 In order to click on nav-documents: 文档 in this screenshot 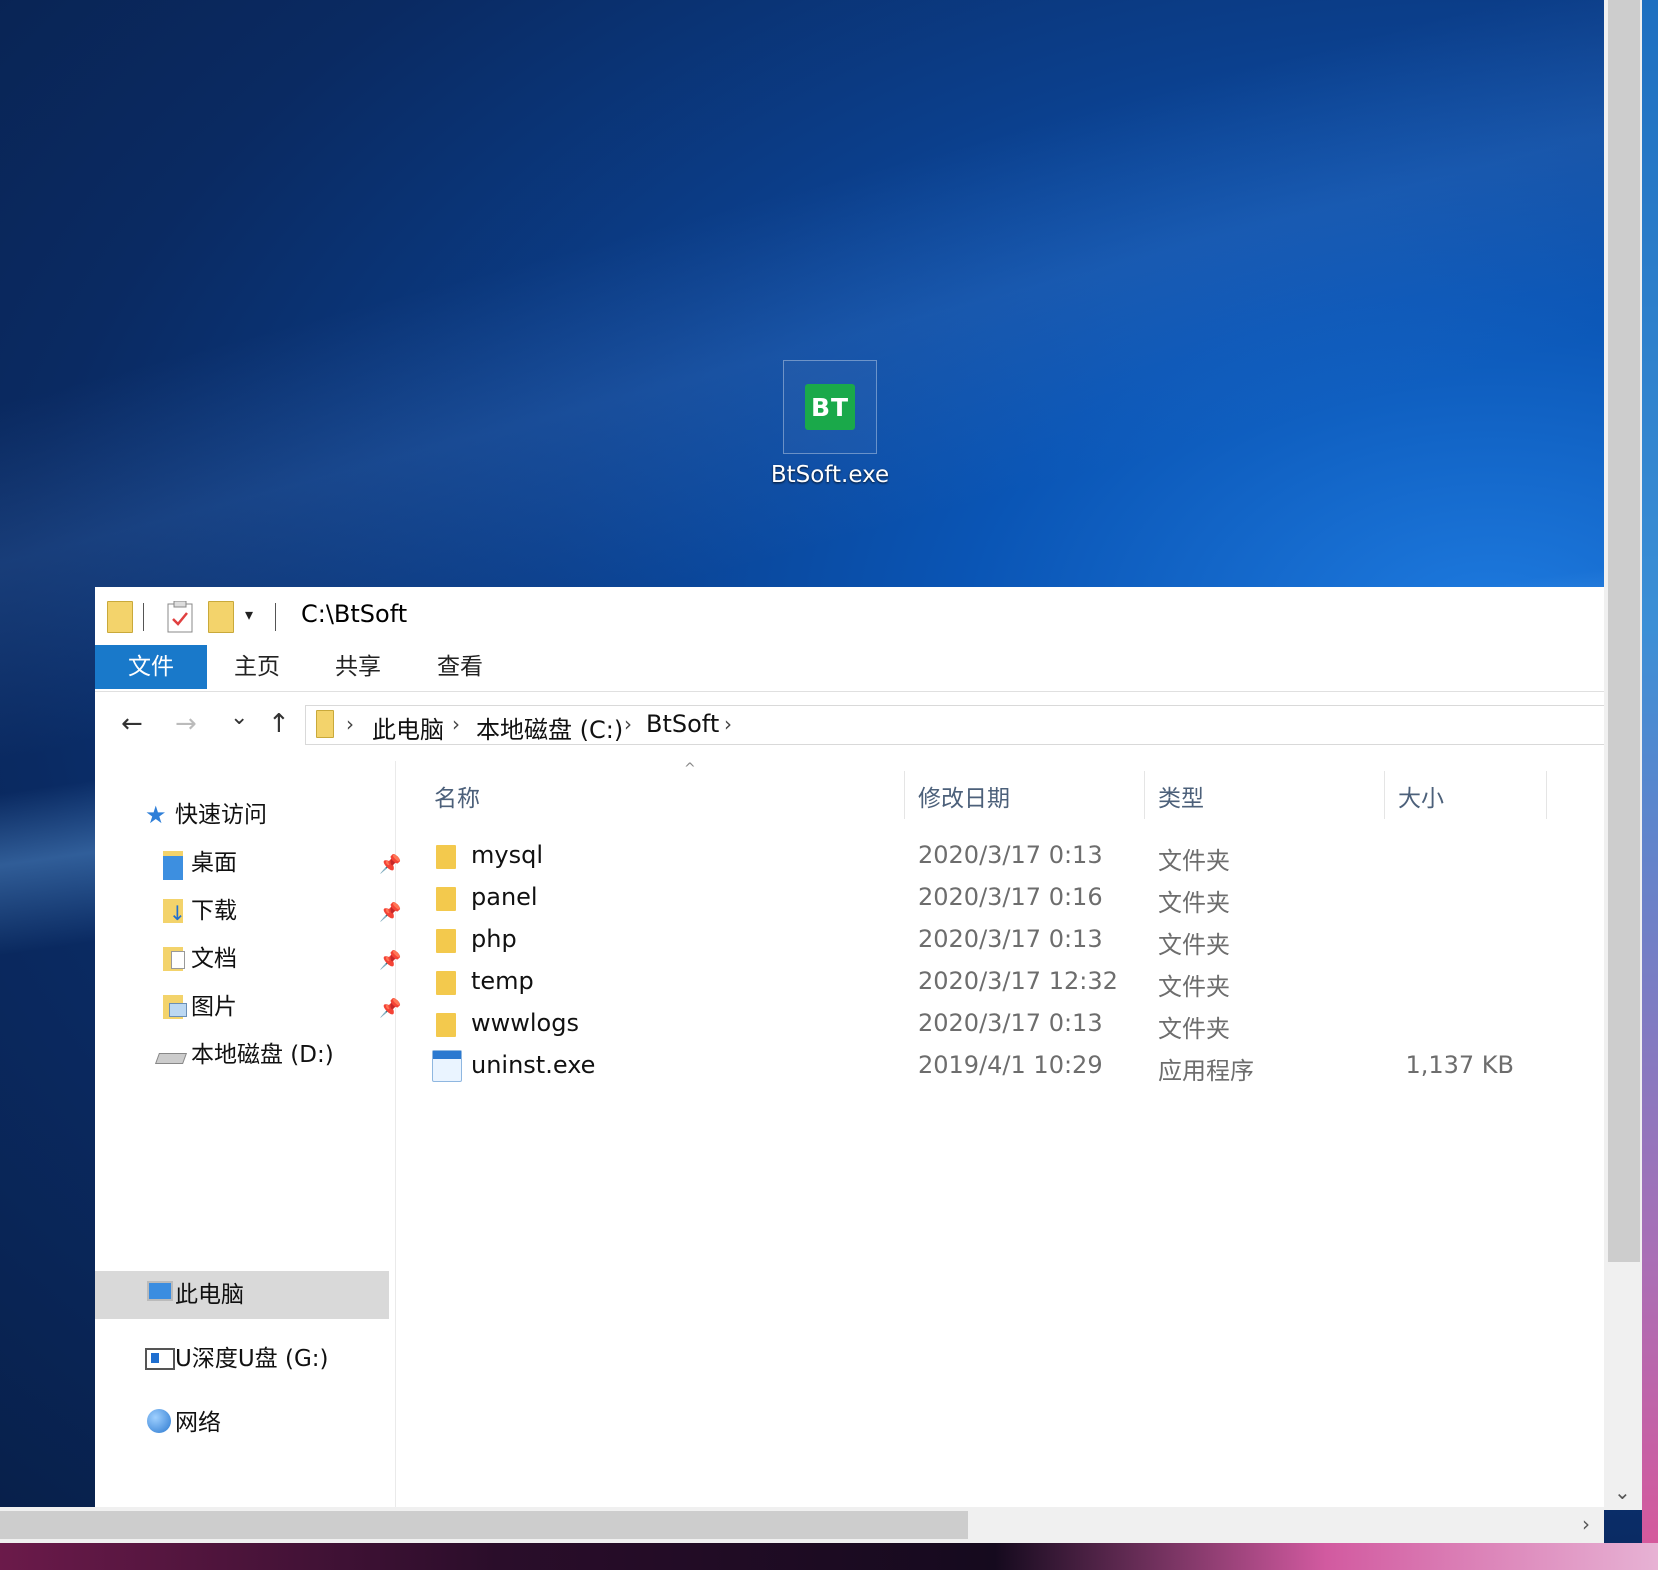, I will do `click(283, 959)`.